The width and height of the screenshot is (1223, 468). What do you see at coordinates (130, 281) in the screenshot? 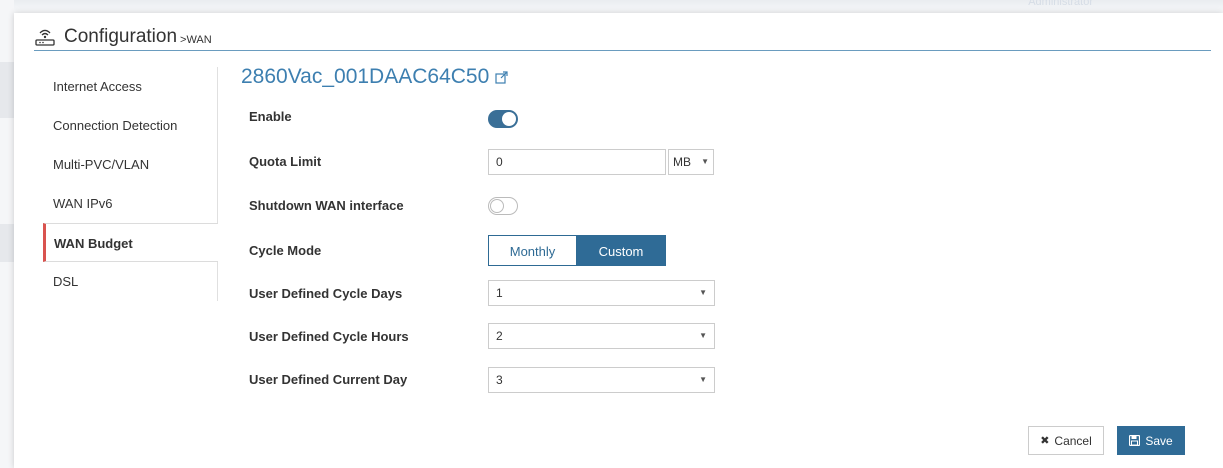
I see `sidebar-item-dsl: DSL` at bounding box center [130, 281].